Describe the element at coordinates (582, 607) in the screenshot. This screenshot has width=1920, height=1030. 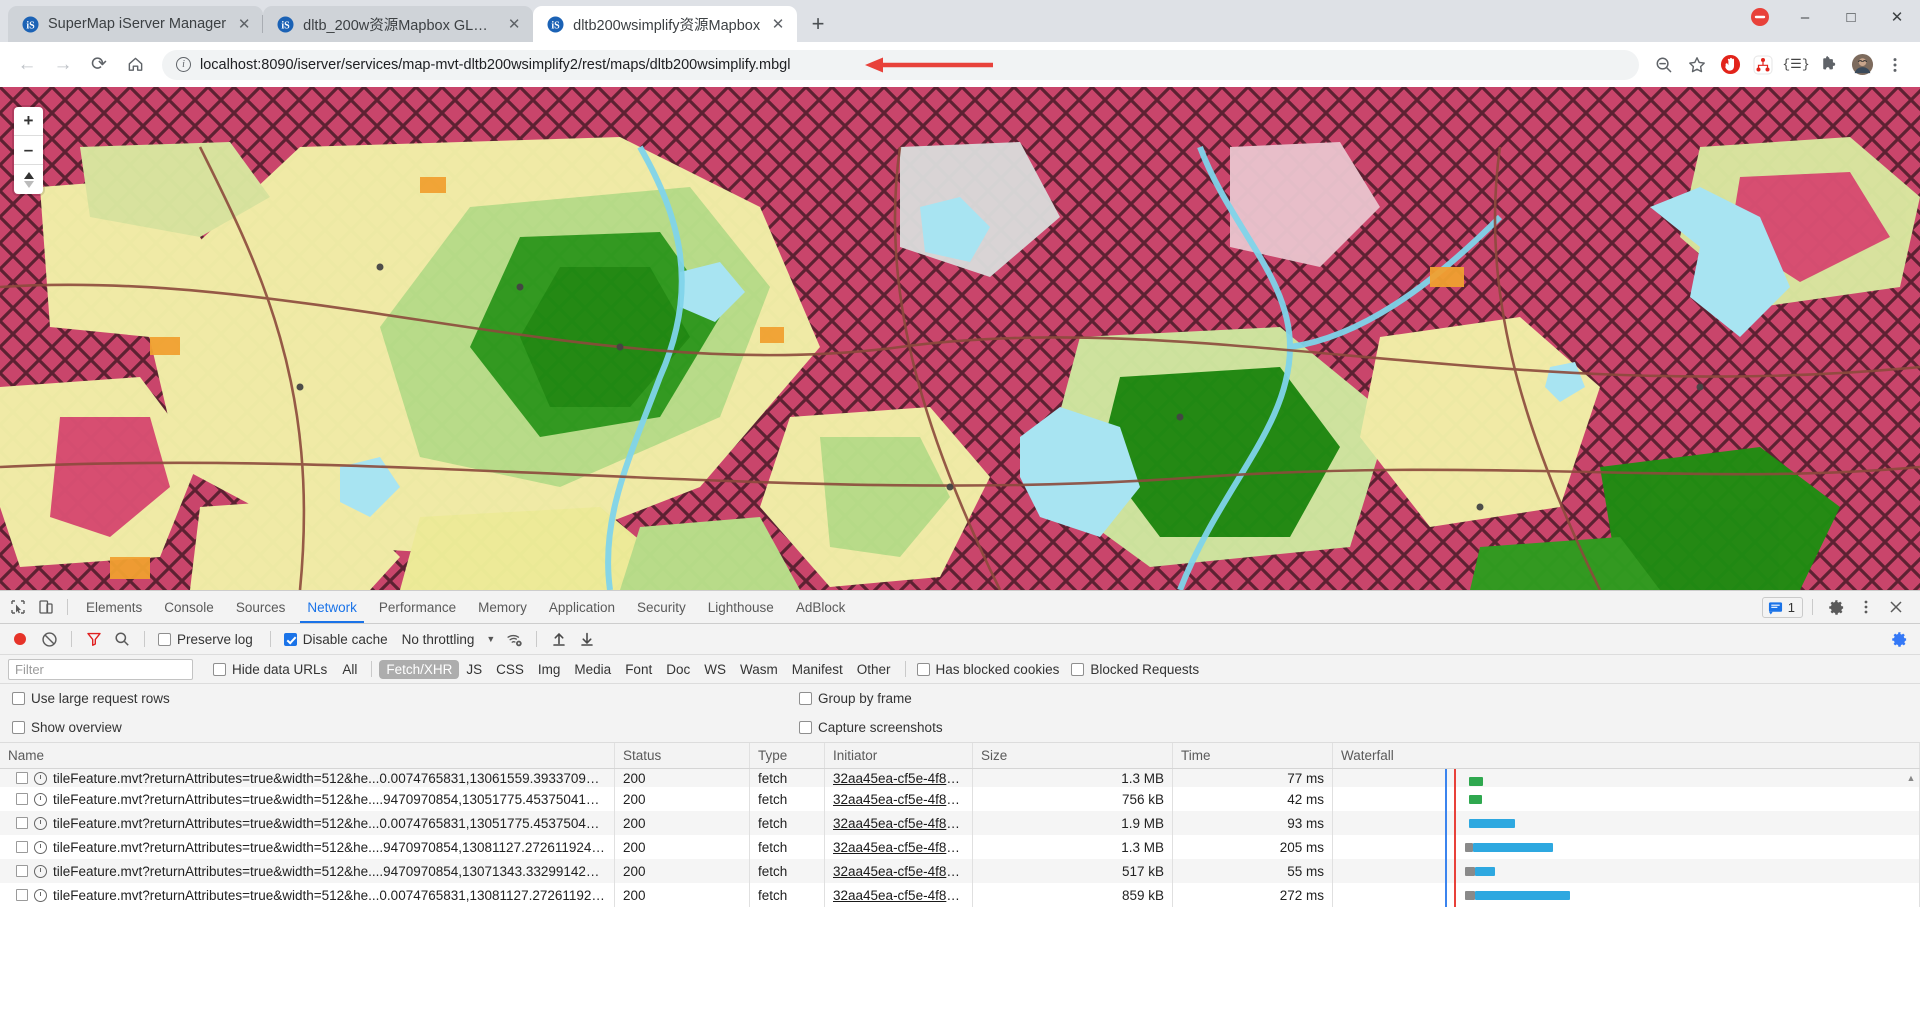
I see `devtools-tab-application: Application` at that location.